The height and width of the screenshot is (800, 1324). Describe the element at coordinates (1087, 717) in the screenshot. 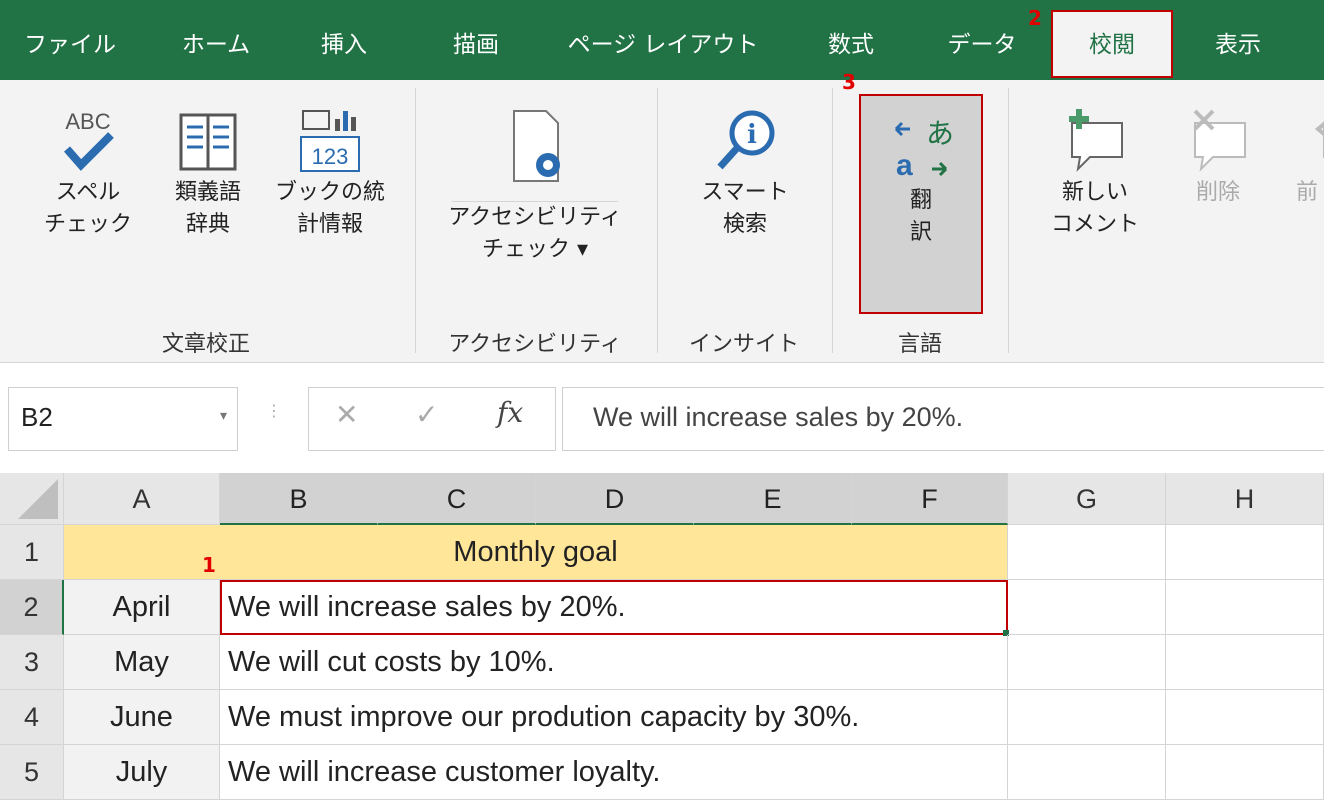

I see `cell-g4` at that location.